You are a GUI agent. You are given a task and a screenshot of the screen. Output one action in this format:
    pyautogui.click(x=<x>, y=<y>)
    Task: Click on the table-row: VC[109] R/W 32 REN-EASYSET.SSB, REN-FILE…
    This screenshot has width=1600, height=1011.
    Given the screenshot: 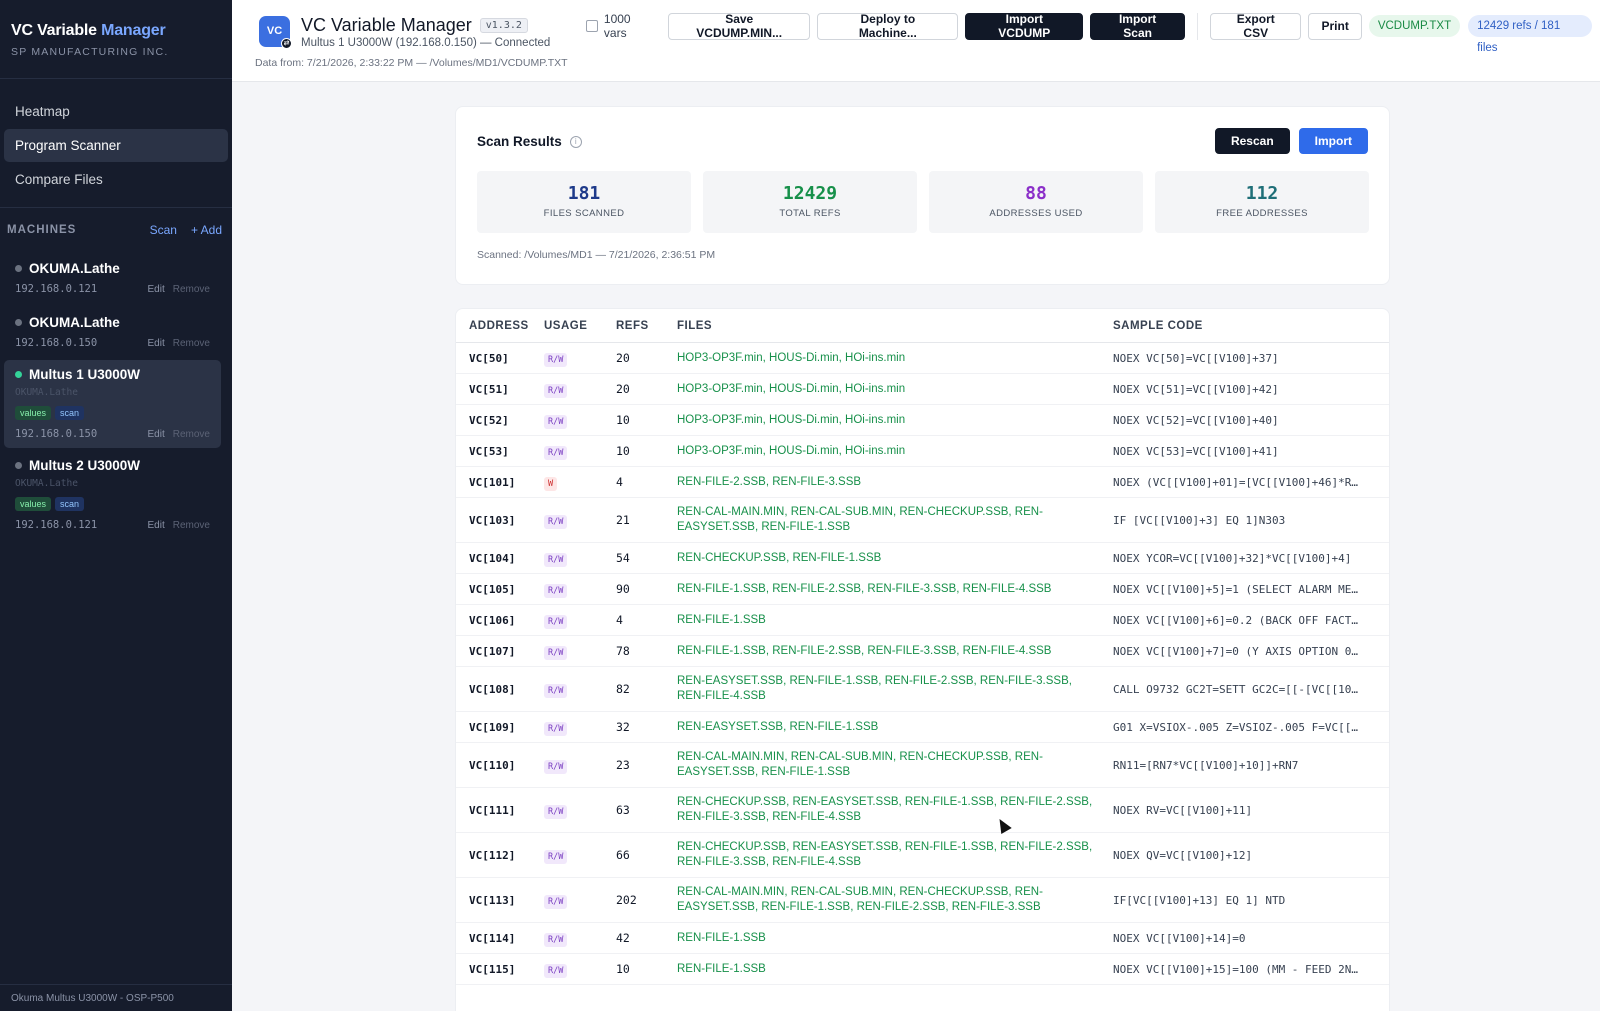 What is the action you would take?
    pyautogui.click(x=922, y=727)
    